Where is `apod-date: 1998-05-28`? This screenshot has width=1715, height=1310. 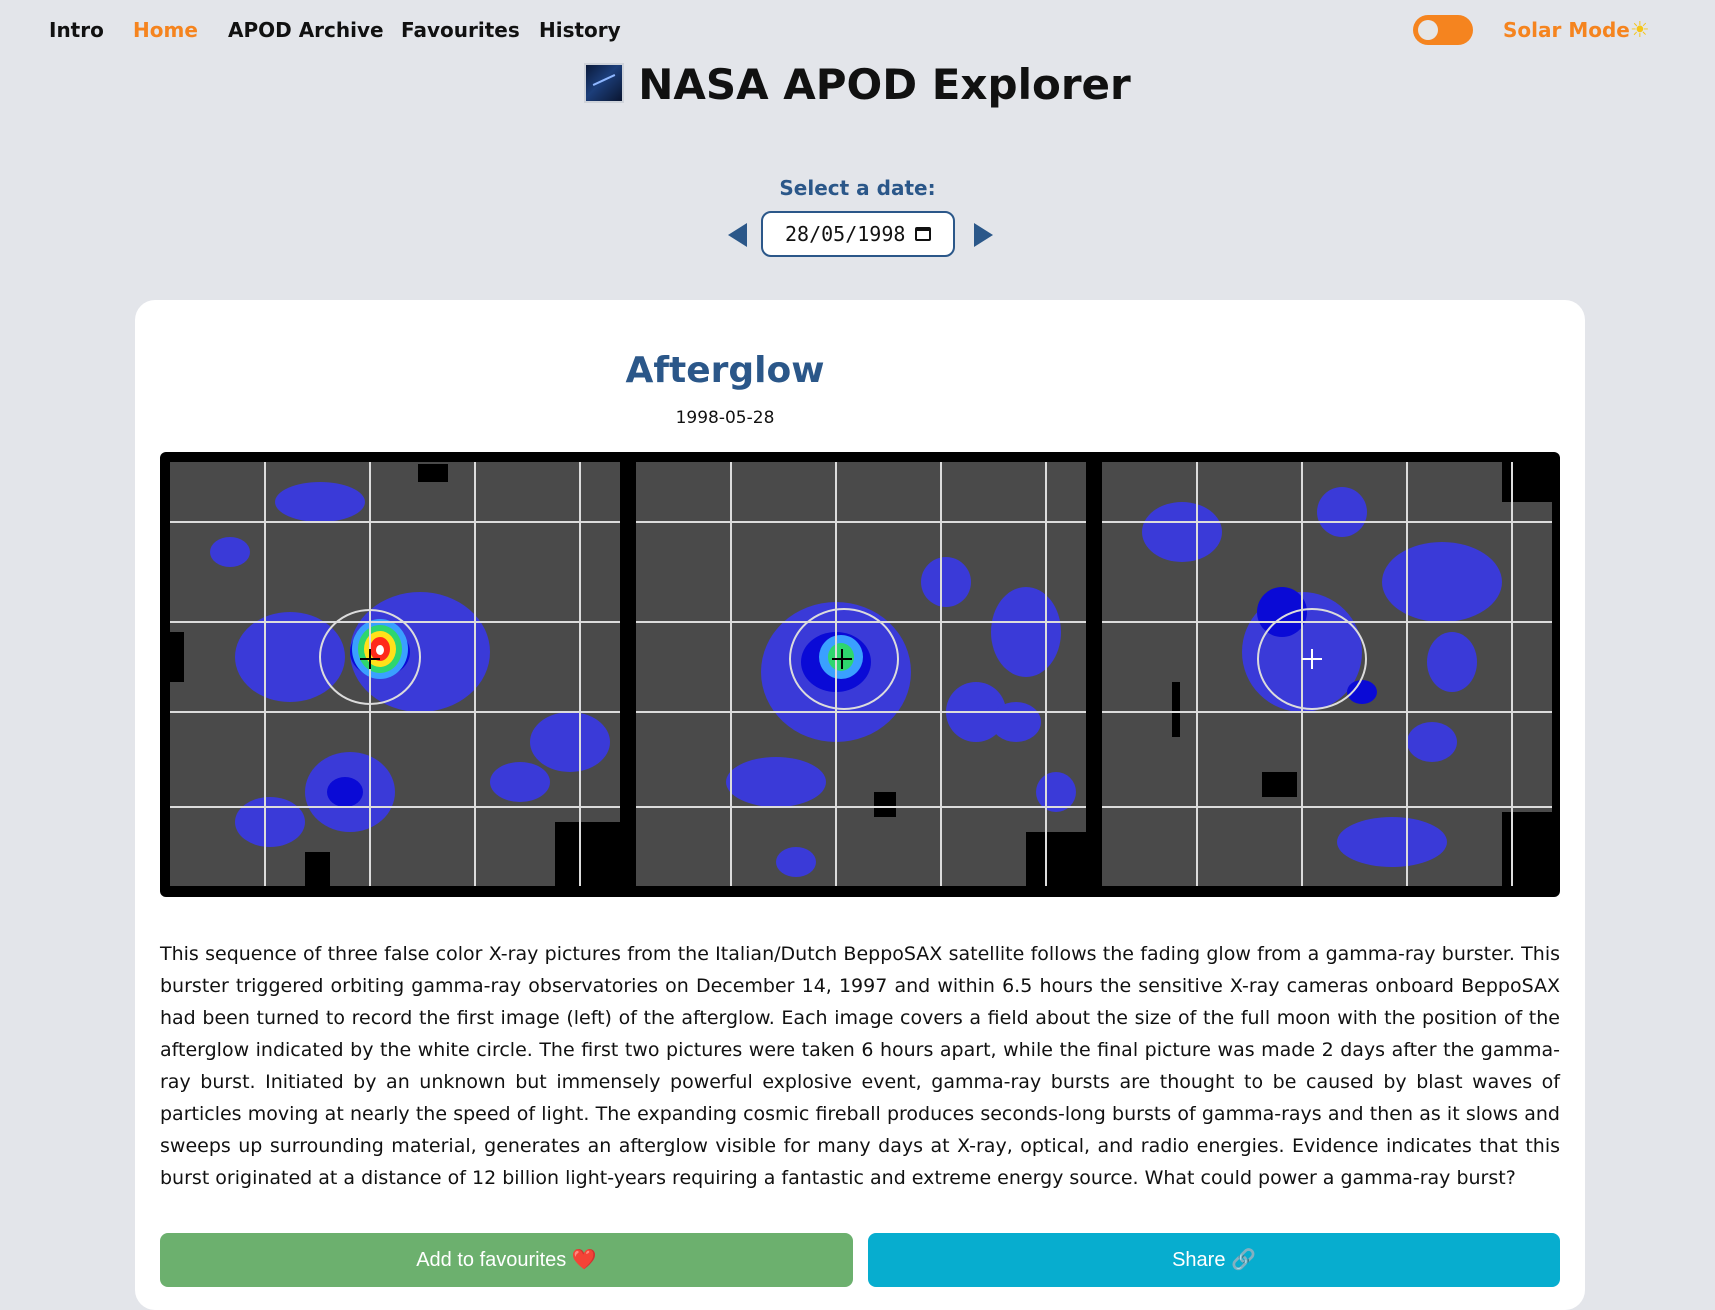 apod-date: 1998-05-28 is located at coordinates (725, 418).